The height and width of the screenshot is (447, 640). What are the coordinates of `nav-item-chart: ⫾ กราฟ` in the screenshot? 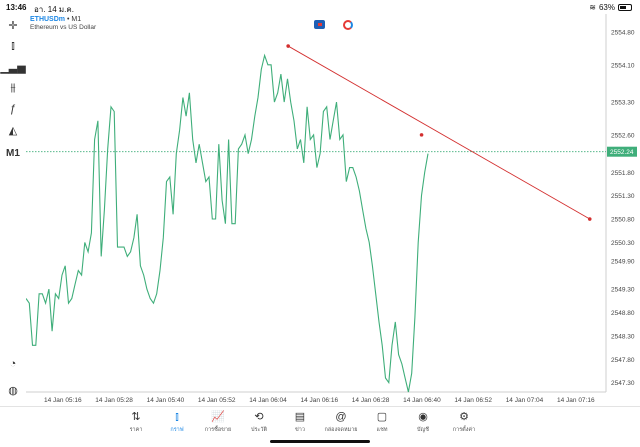 It's located at (177, 422).